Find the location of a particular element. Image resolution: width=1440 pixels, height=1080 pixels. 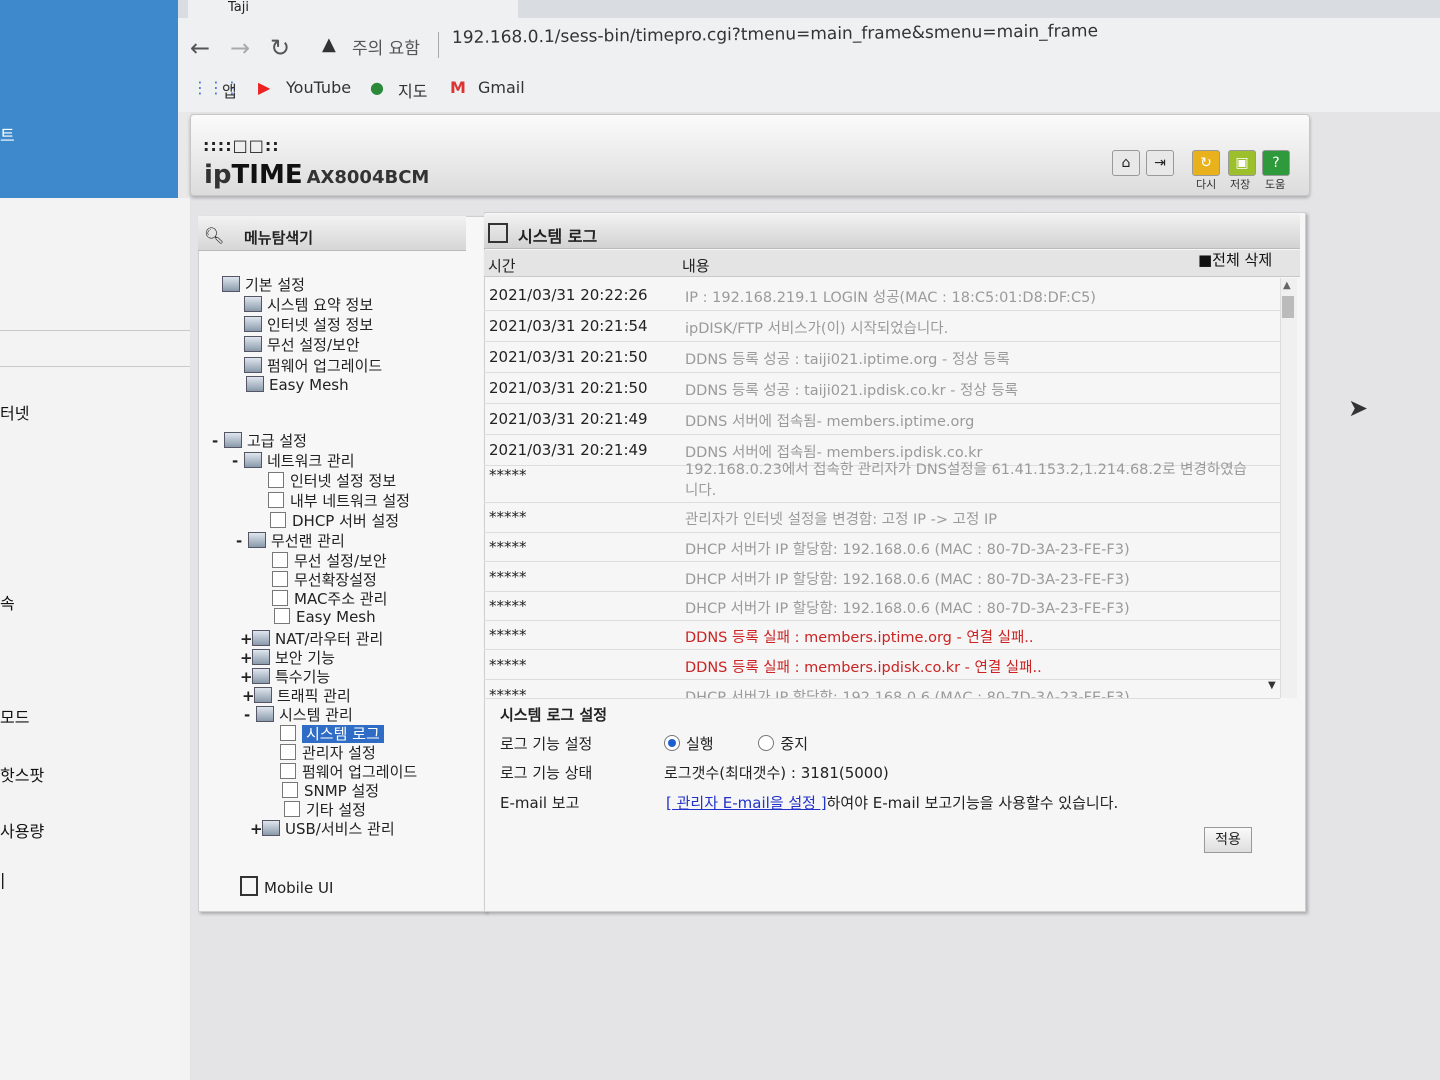

sidebar-group-advanced: - 고급 설정 is located at coordinates (259, 440).